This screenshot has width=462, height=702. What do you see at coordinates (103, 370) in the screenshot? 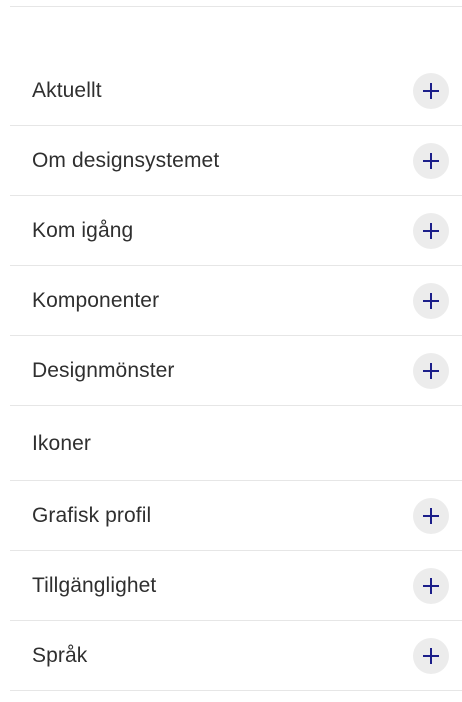
I see `nav-item-label: Designmönster` at bounding box center [103, 370].